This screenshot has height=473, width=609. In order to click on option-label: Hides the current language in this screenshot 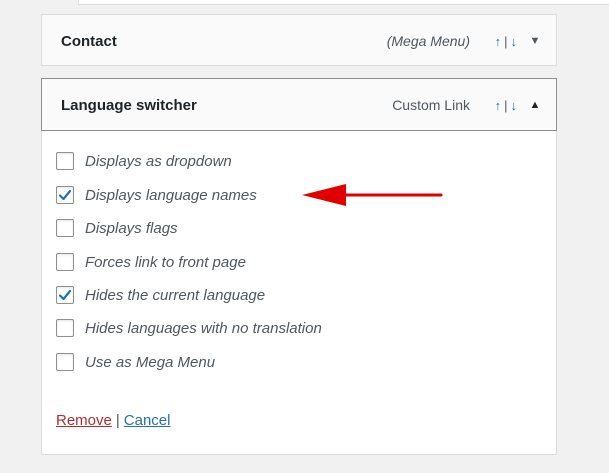, I will do `click(175, 295)`.